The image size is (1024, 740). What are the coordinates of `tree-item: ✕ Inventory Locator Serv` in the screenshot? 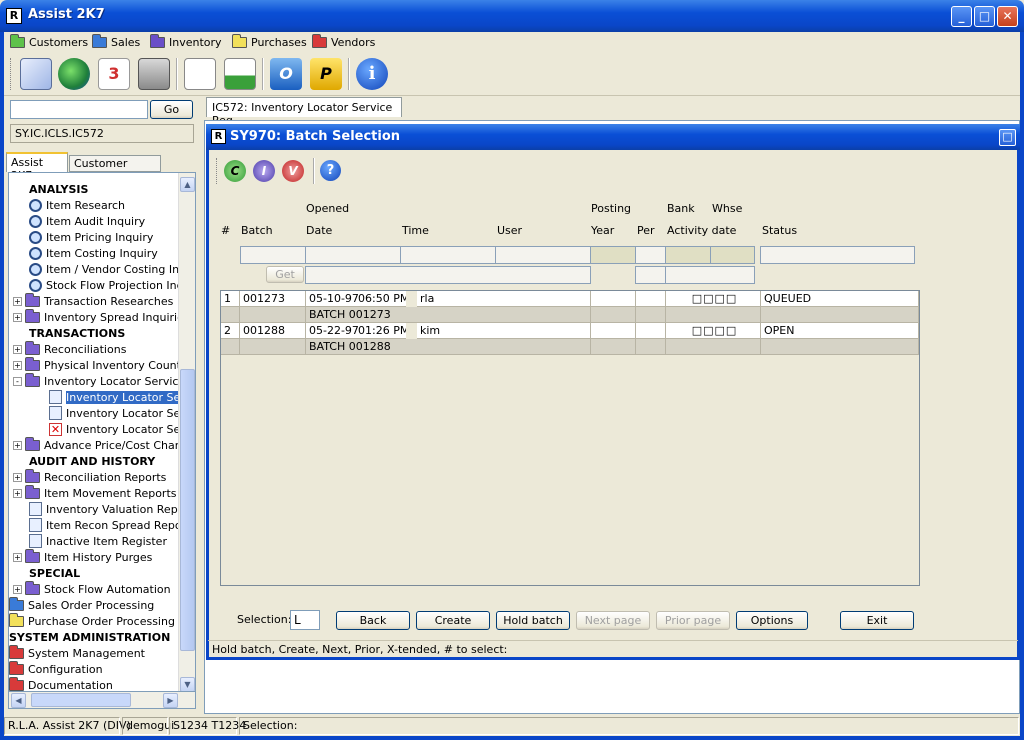 It's located at (120, 429).